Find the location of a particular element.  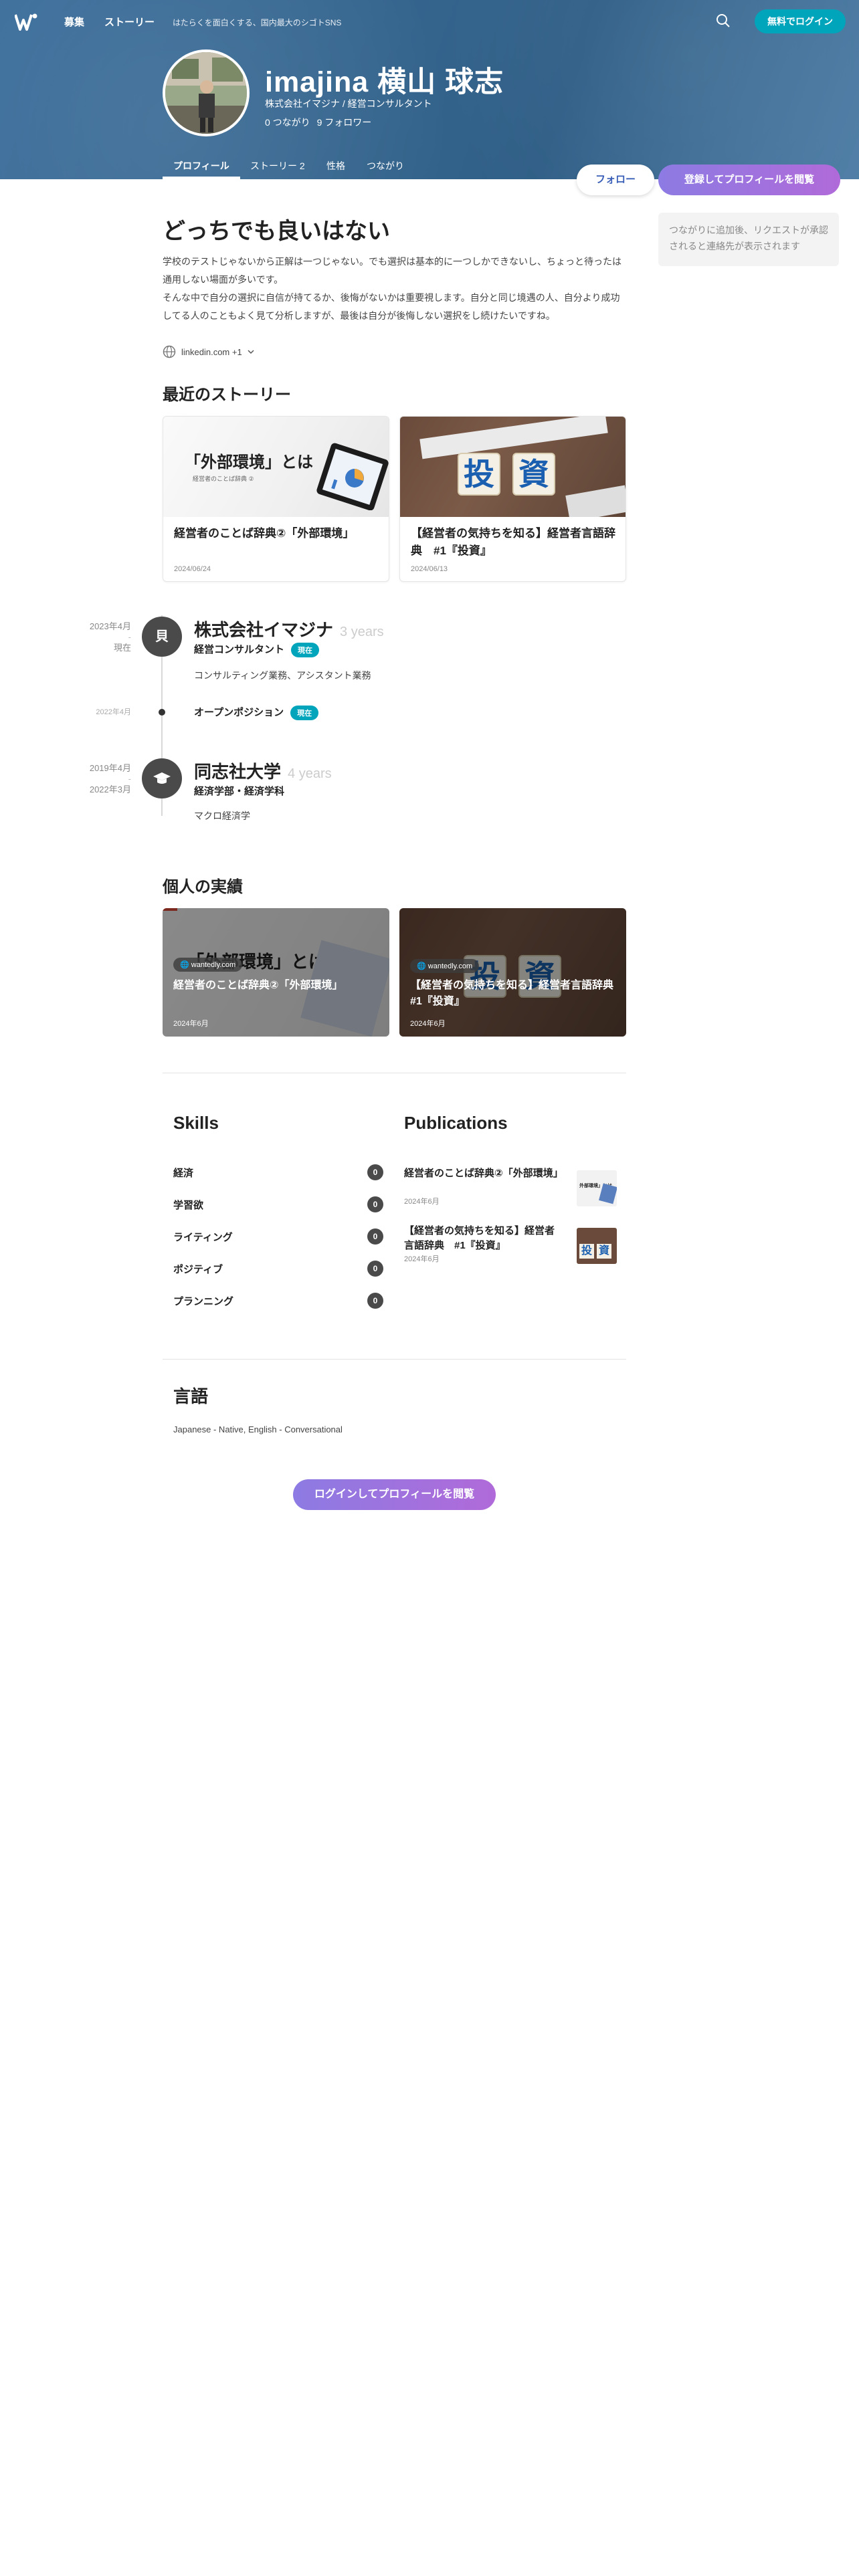

pub-thumb-kanji: 資 is located at coordinates (604, 1251).